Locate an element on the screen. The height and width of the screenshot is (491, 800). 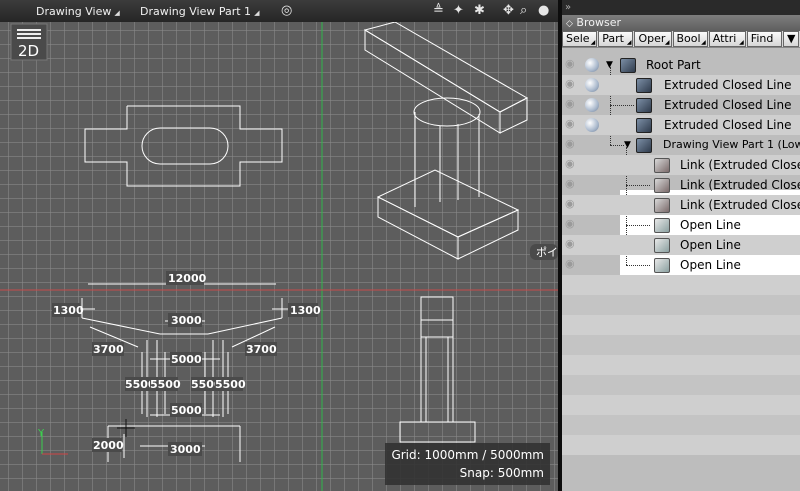
panel-collapse-bar: » is located at coordinates (681, 7).